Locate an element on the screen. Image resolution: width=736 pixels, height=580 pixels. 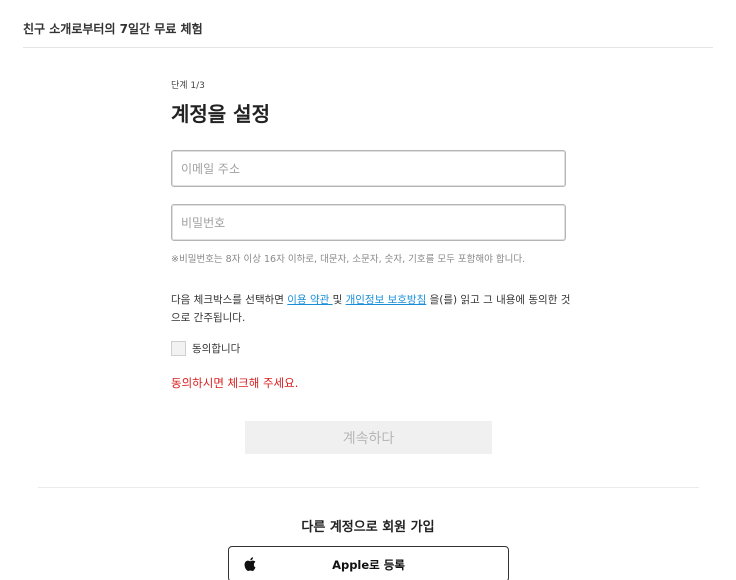
agree-checkbox-label: 동의합니다 is located at coordinates (216, 348).